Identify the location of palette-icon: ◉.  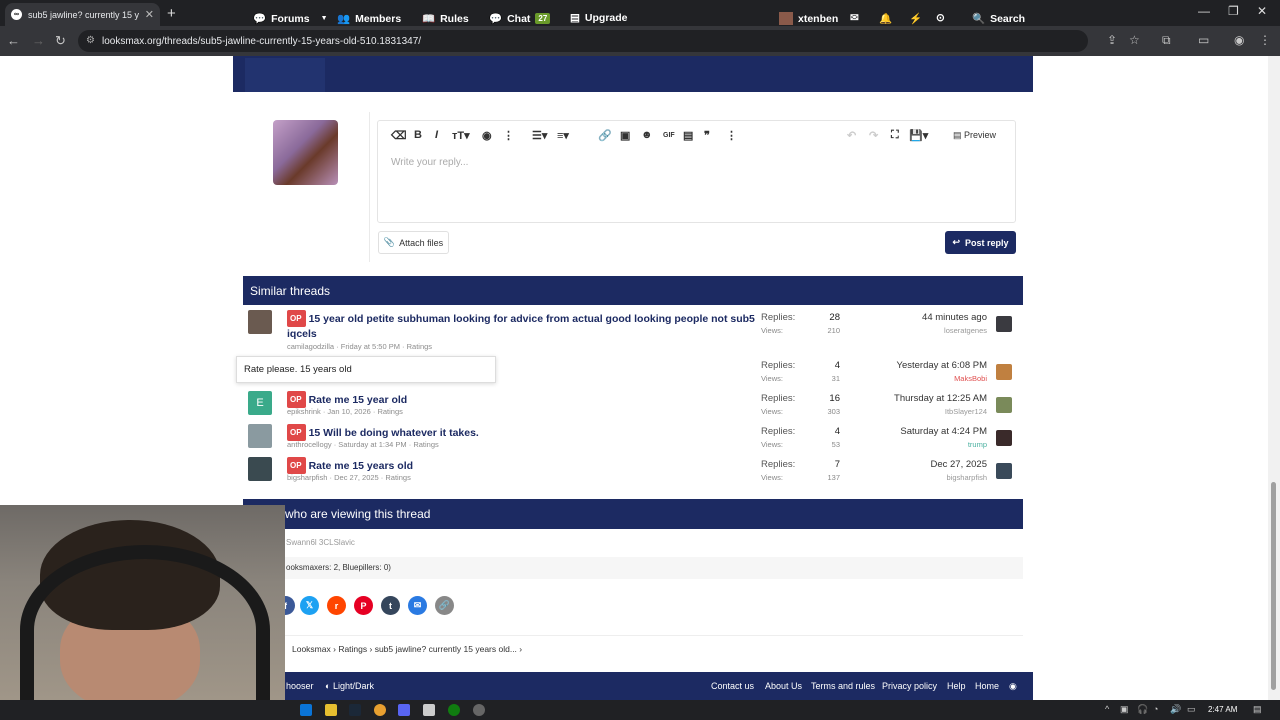
(487, 135).